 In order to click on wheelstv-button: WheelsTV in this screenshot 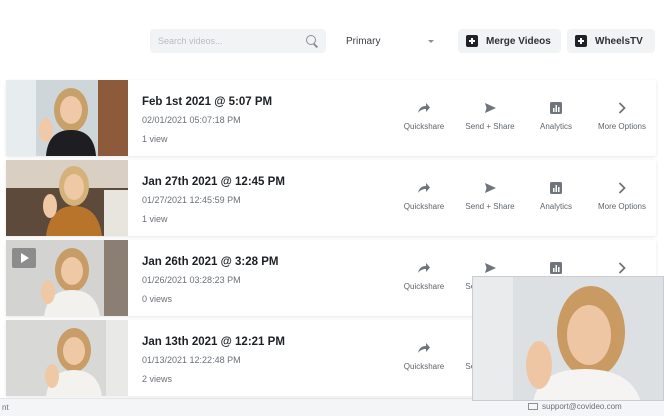, I will do `click(611, 41)`.